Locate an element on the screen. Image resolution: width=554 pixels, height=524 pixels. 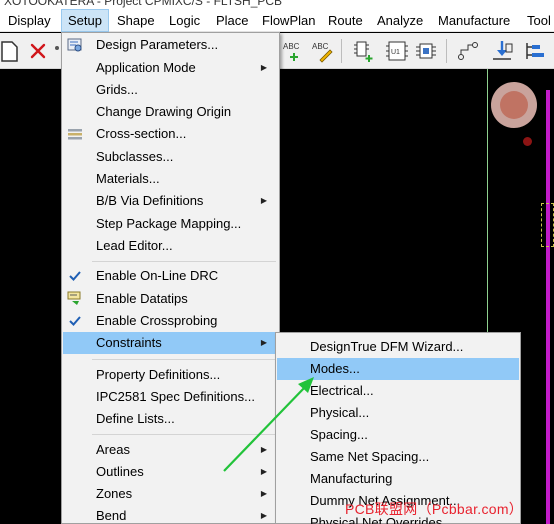
menu-item-enable-datatips: Enable Datatips is located at coordinates (171, 299).